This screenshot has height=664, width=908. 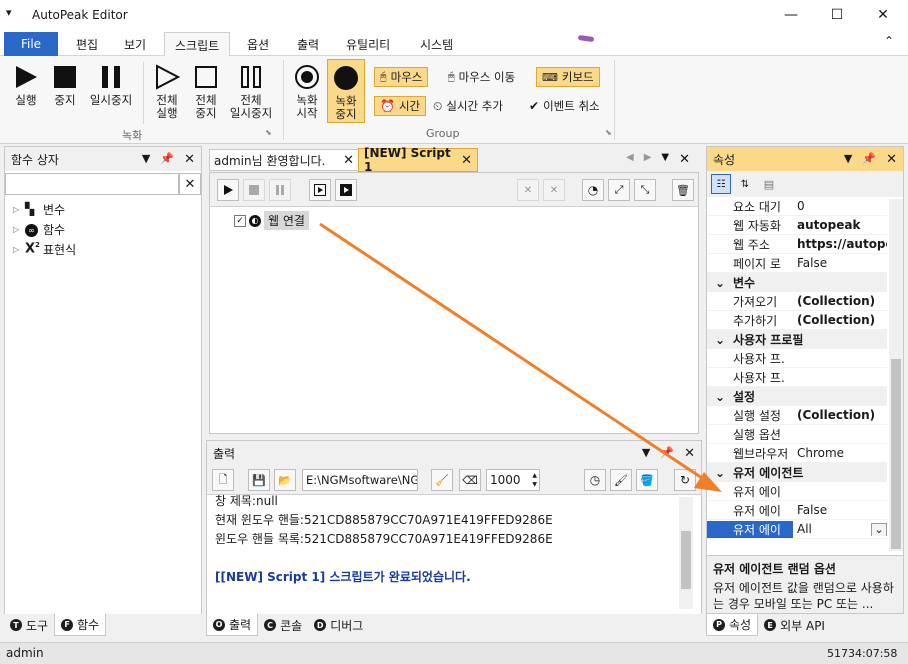 I want to click on property-row: 실행 설정 (Collection), so click(x=797, y=415).